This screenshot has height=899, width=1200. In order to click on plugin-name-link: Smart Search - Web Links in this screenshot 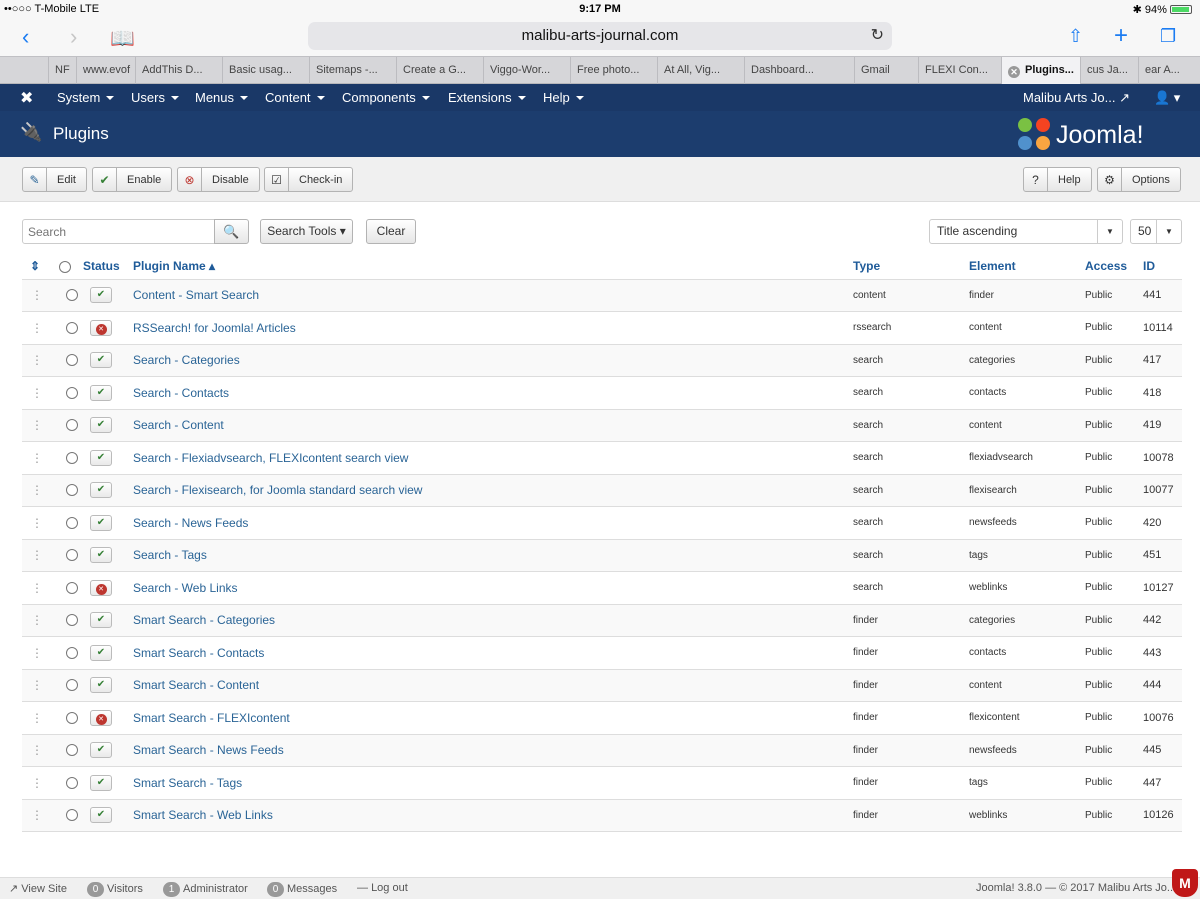, I will do `click(493, 815)`.